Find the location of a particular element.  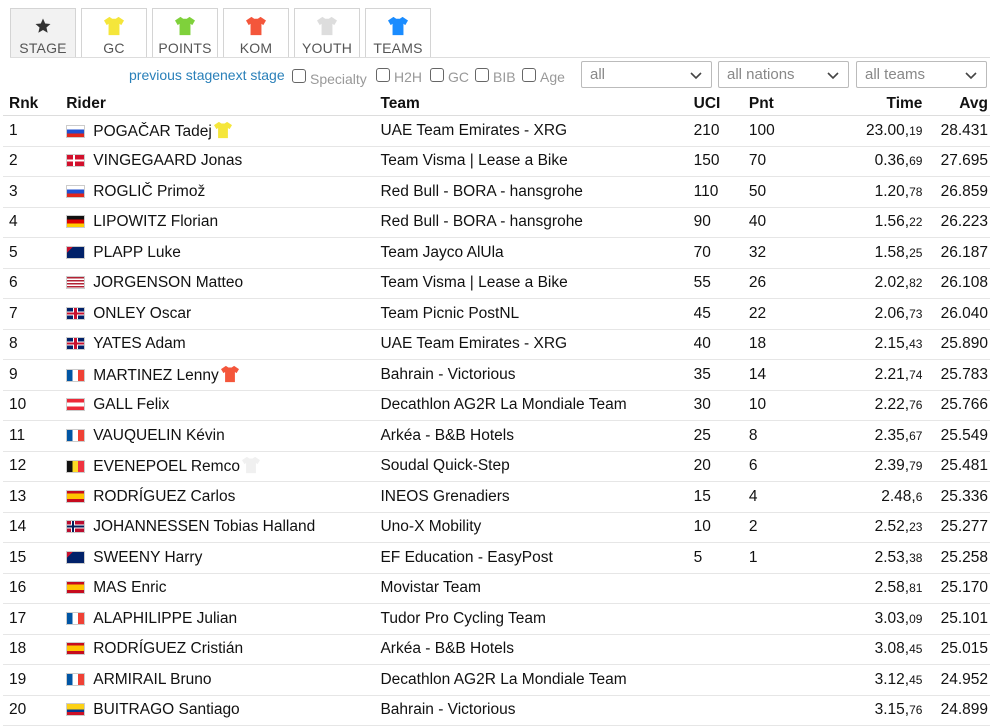

team-link: INEOS Grenadiers is located at coordinates (444, 496).